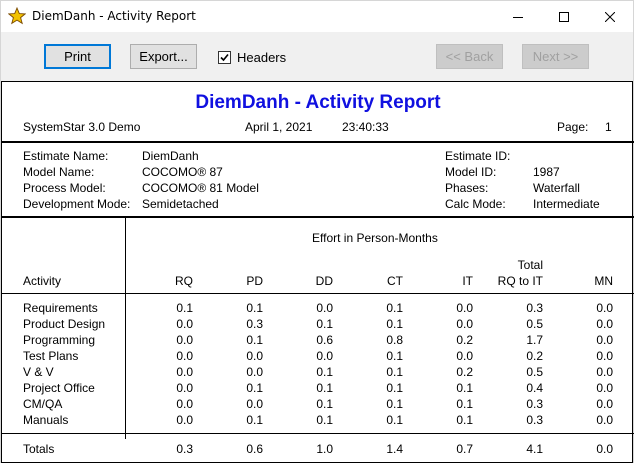  Describe the element at coordinates (608, 127) in the screenshot. I see `page-number: 1` at that location.